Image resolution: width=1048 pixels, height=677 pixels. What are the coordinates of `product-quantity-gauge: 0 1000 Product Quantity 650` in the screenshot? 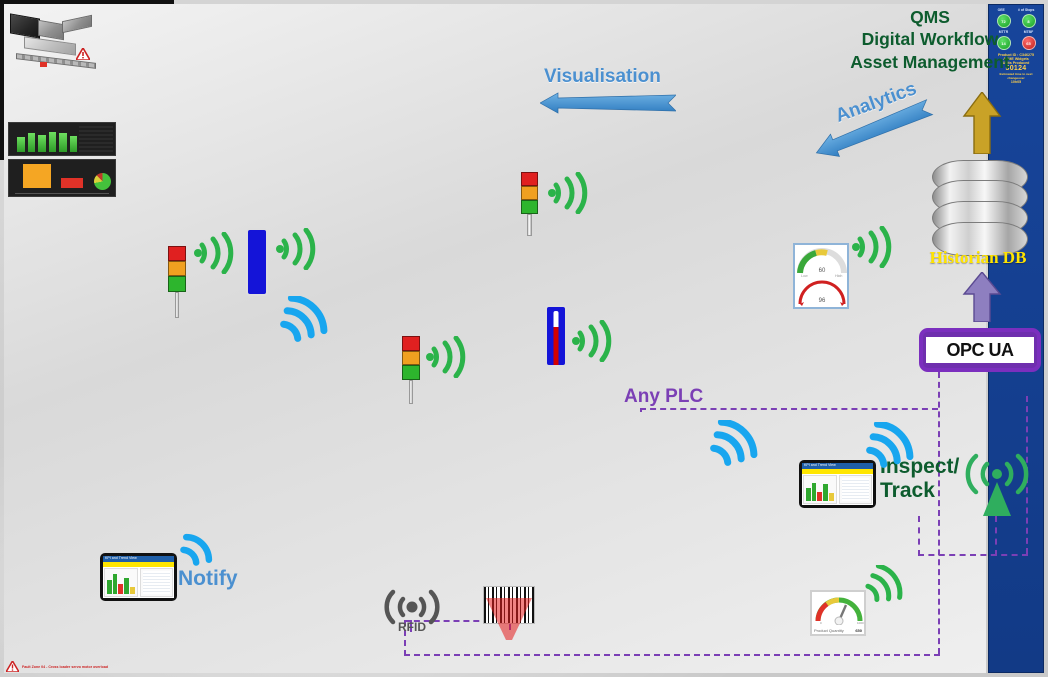 It's located at (838, 613).